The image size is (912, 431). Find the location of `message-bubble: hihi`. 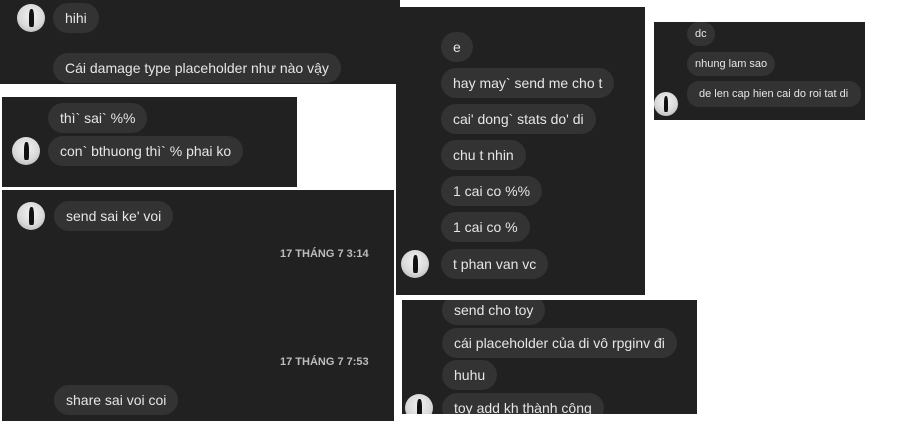

message-bubble: hihi is located at coordinates (76, 18).